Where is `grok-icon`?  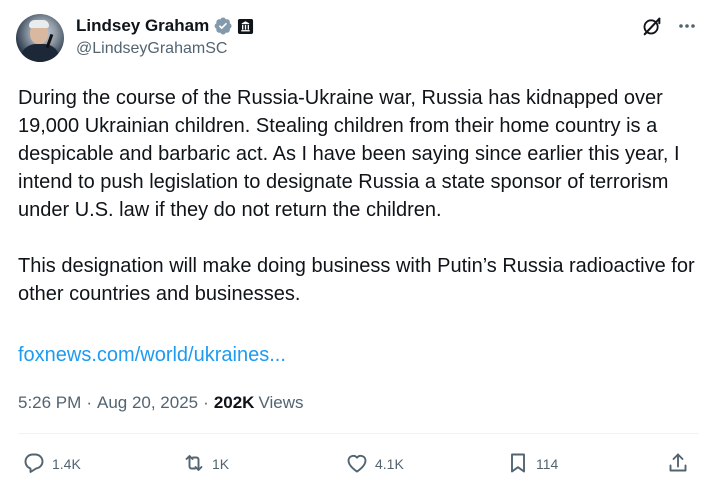 grok-icon is located at coordinates (652, 26).